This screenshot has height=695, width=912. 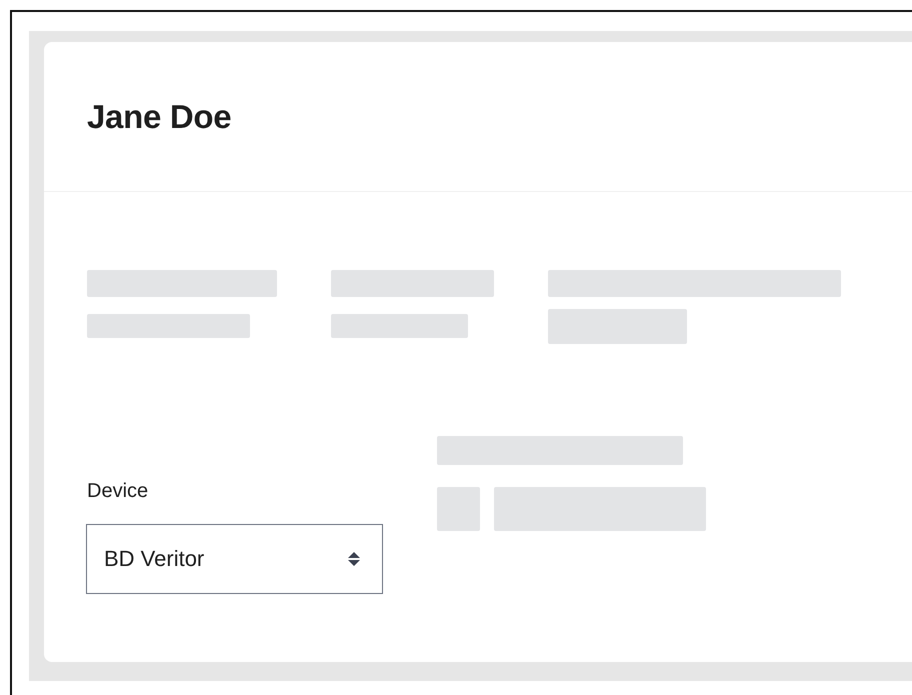 What do you see at coordinates (458, 509) in the screenshot?
I see `skeleton-bar` at bounding box center [458, 509].